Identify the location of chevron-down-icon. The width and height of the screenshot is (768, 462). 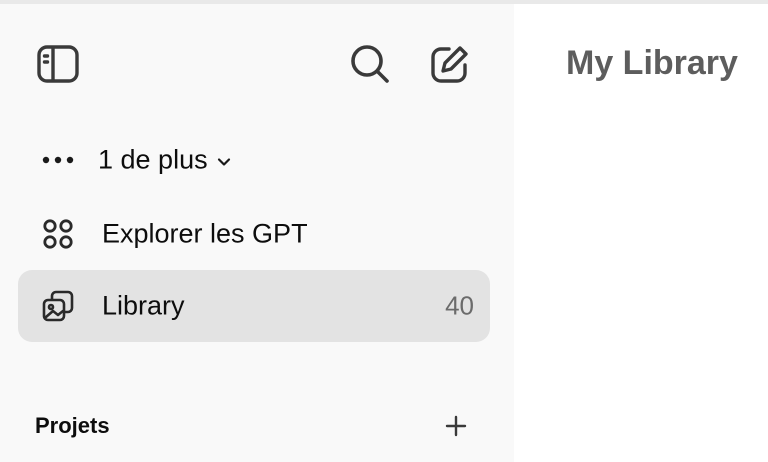
(224, 159).